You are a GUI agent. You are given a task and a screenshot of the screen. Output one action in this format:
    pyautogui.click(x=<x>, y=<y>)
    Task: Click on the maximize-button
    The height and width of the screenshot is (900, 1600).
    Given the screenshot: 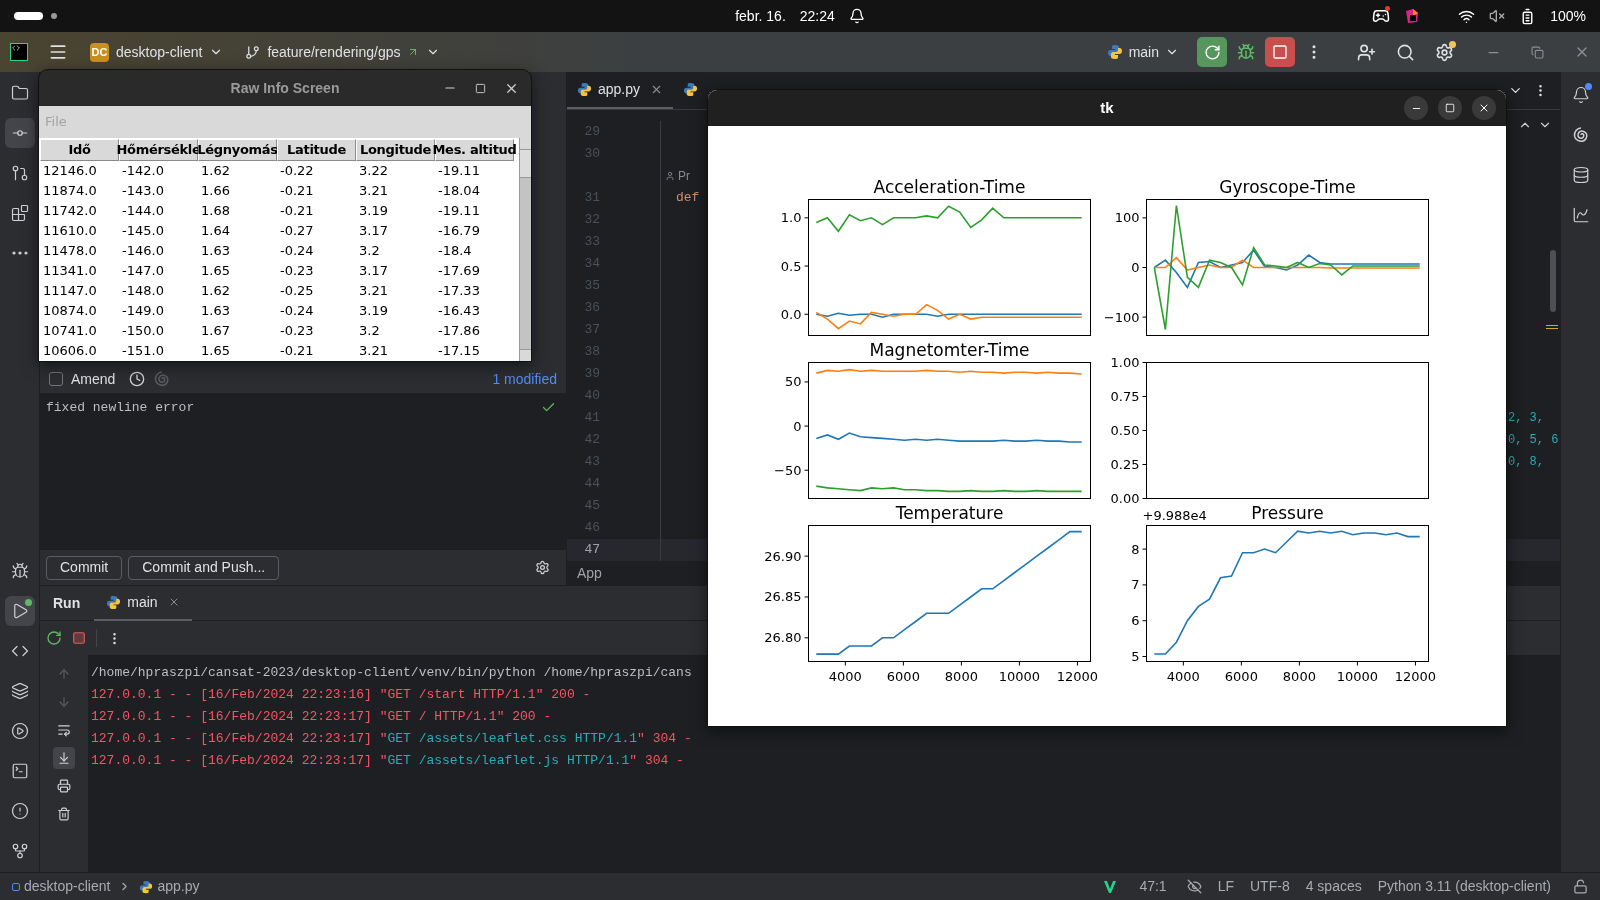 What is the action you would take?
    pyautogui.click(x=1450, y=108)
    